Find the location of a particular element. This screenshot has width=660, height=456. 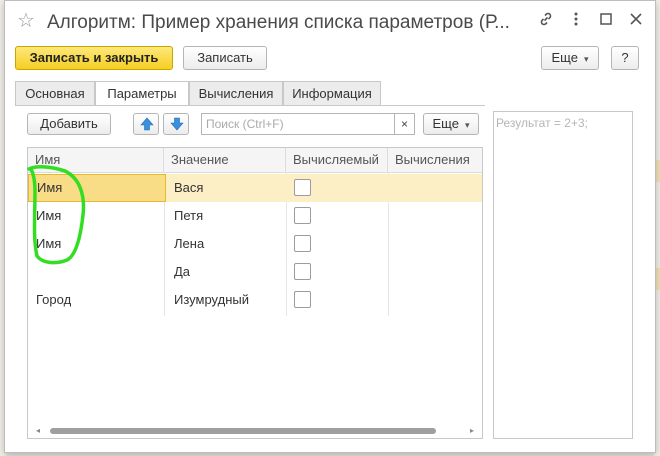

maximize-icon is located at coordinates (606, 22).